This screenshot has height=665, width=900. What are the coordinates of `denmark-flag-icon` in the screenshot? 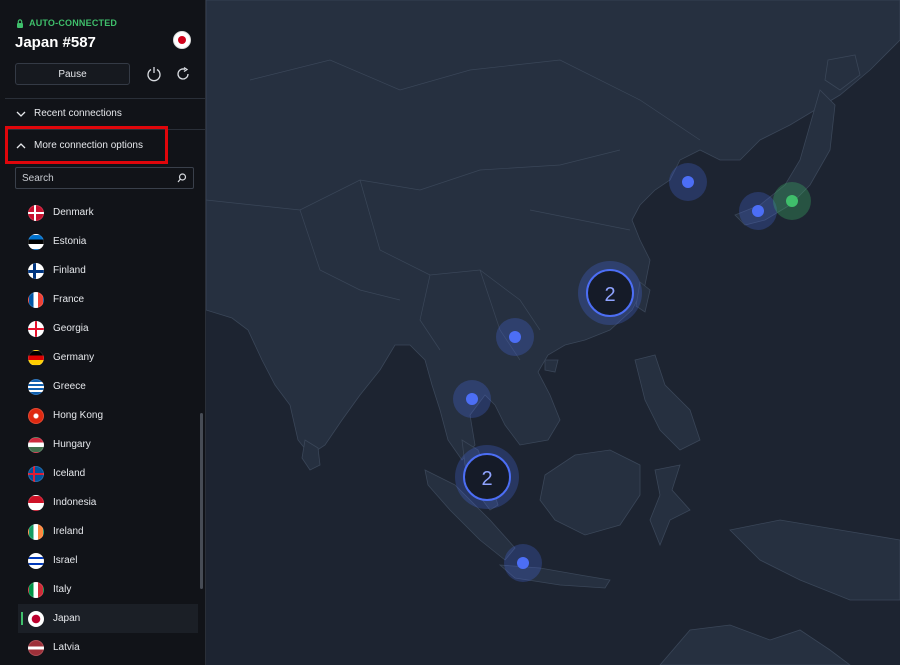 It's located at (36, 212).